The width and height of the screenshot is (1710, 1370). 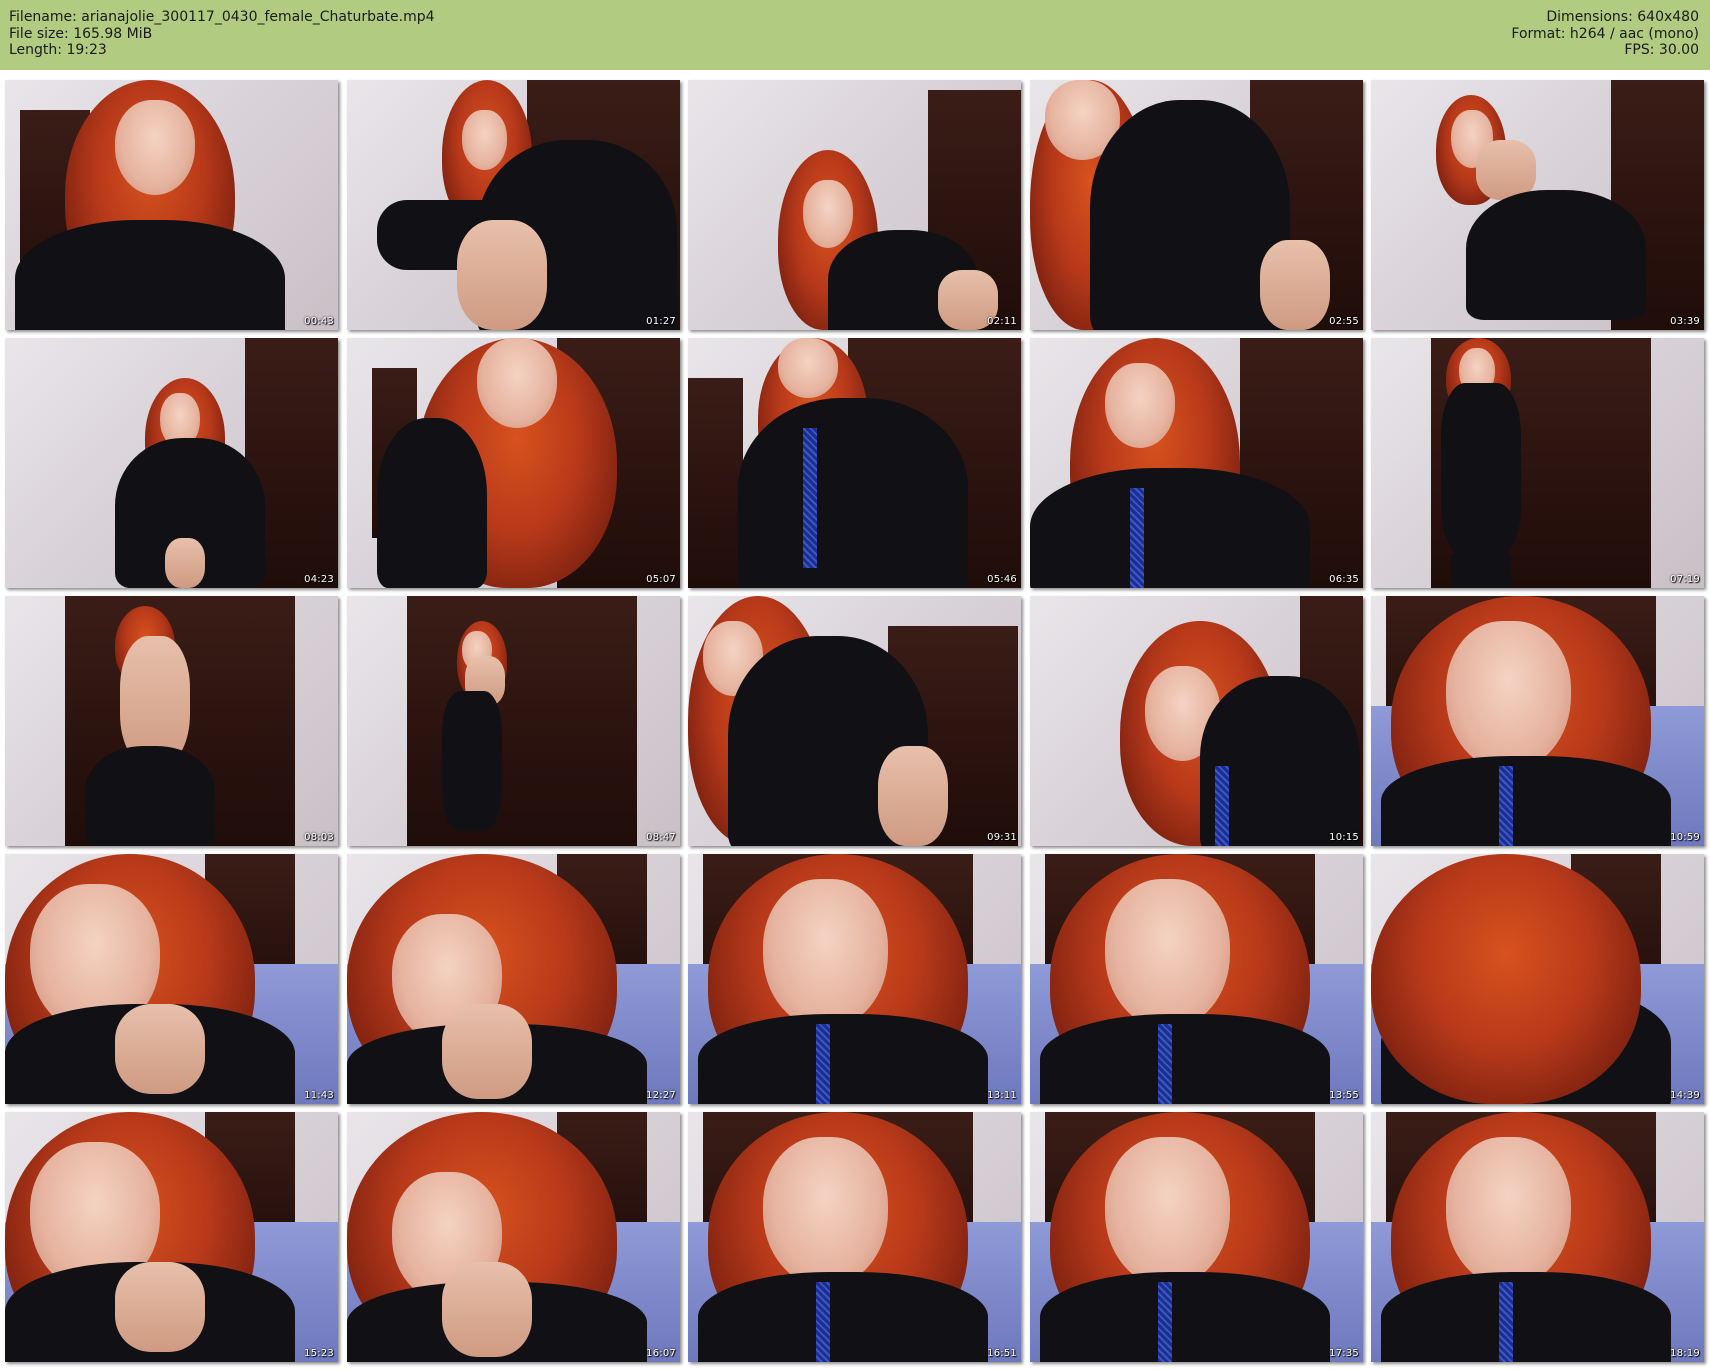 What do you see at coordinates (81, 33) in the screenshot?
I see `filesize-label: File size: 165.98 MiB` at bounding box center [81, 33].